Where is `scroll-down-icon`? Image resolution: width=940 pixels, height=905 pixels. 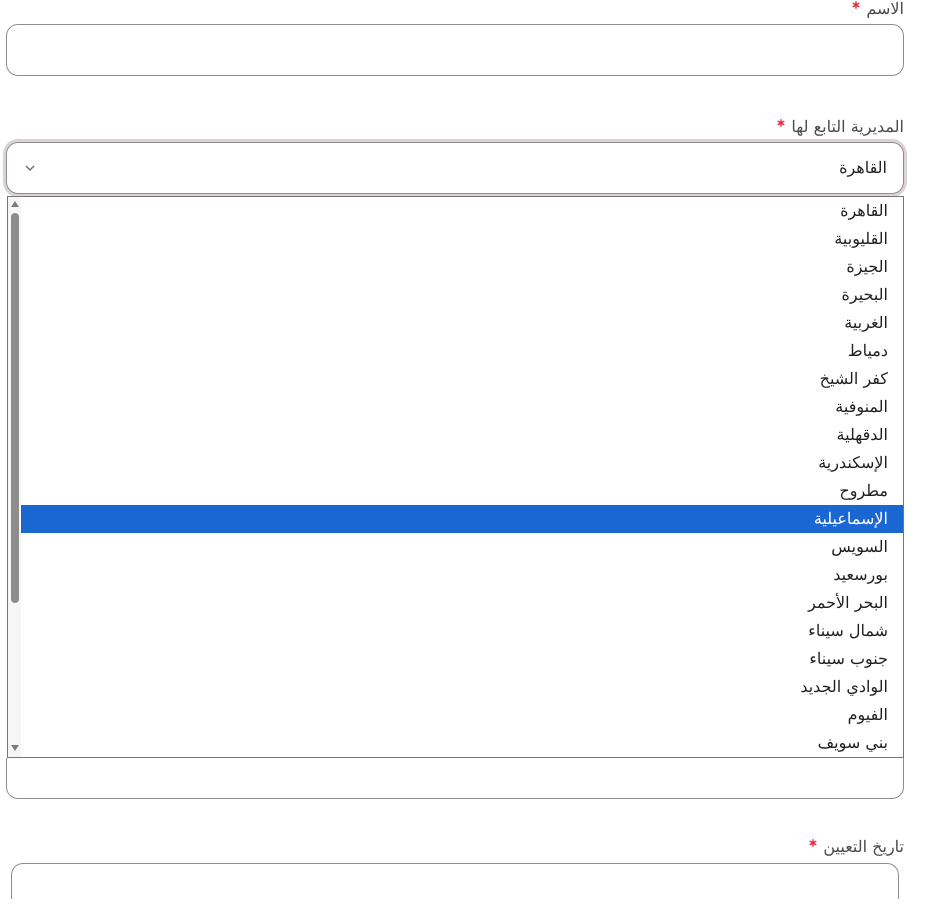 scroll-down-icon is located at coordinates (14, 748).